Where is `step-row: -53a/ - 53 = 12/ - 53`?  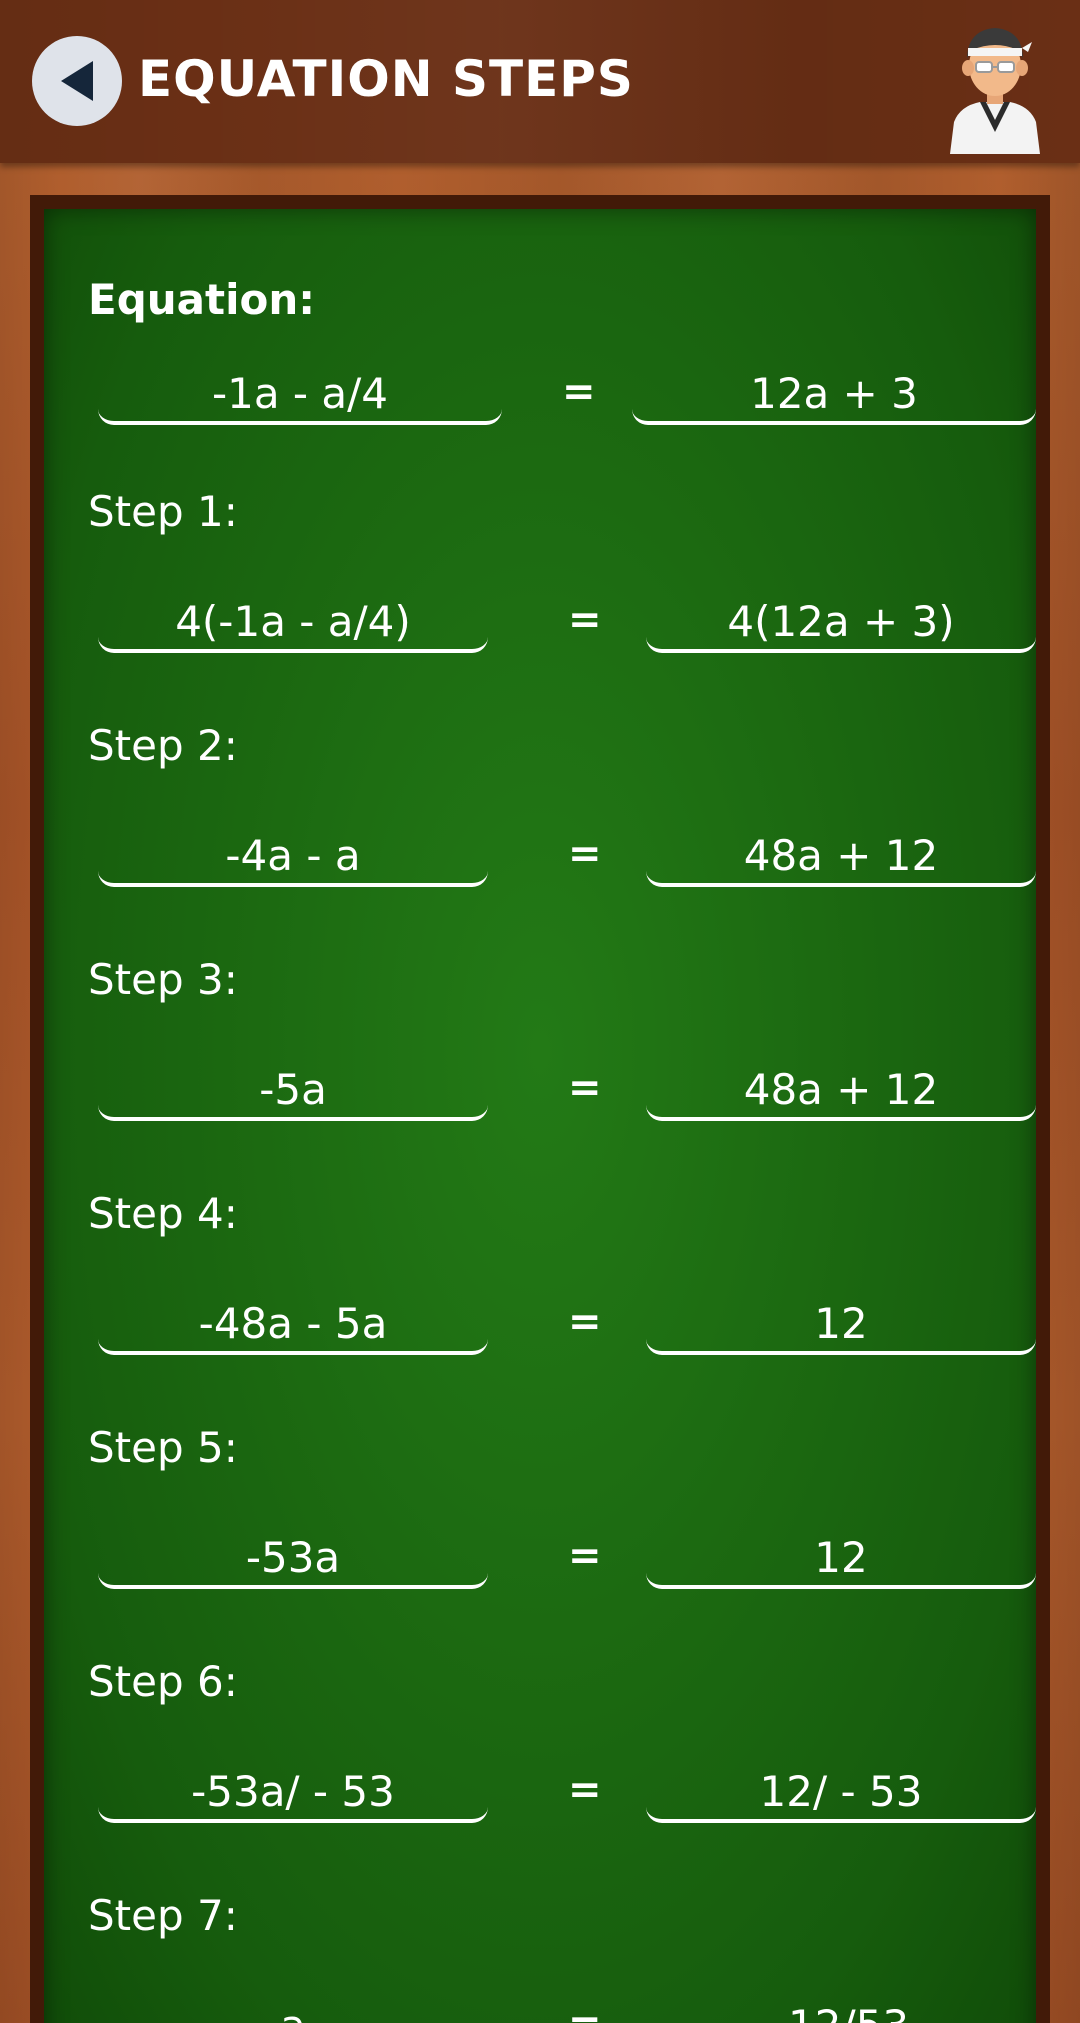 step-row: -53a/ - 53 = 12/ - 53 is located at coordinates (567, 1793).